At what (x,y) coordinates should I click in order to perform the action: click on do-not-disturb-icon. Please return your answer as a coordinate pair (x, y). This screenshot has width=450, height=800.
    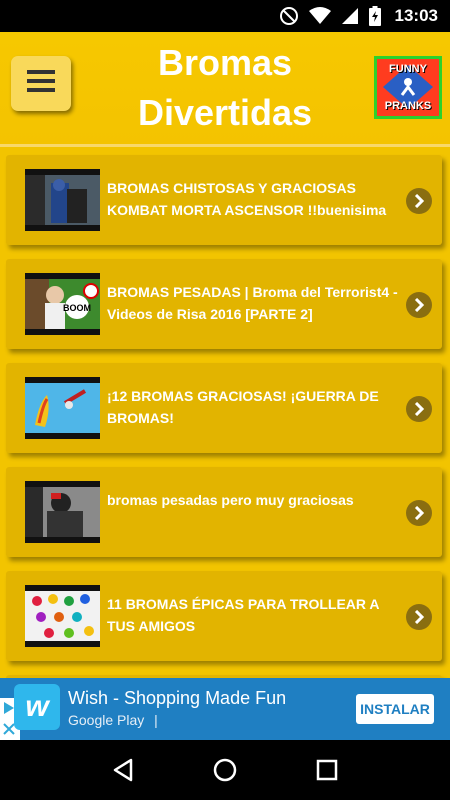
    Looking at the image, I should click on (289, 16).